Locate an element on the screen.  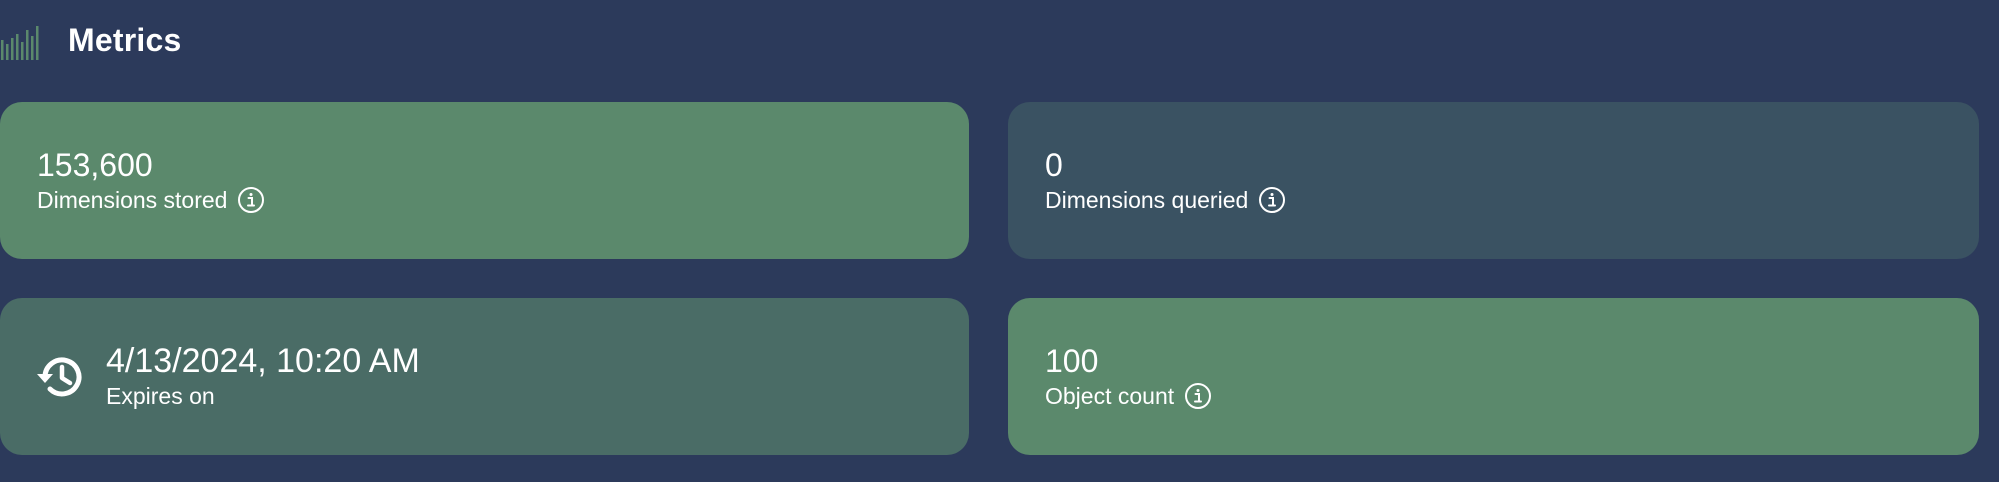
object-count-label: Object count is located at coordinates (1110, 396).